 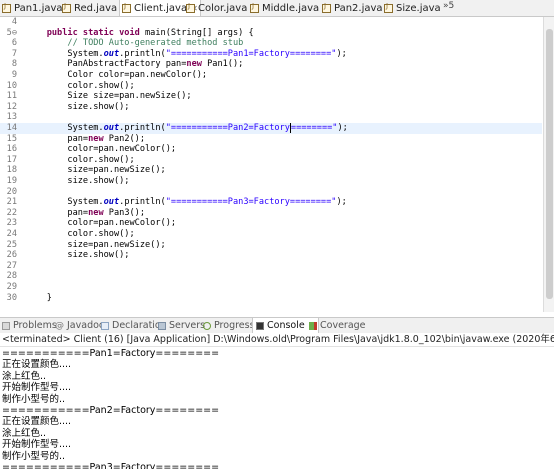 What do you see at coordinates (14, 64) in the screenshot?
I see `line-number: 8` at bounding box center [14, 64].